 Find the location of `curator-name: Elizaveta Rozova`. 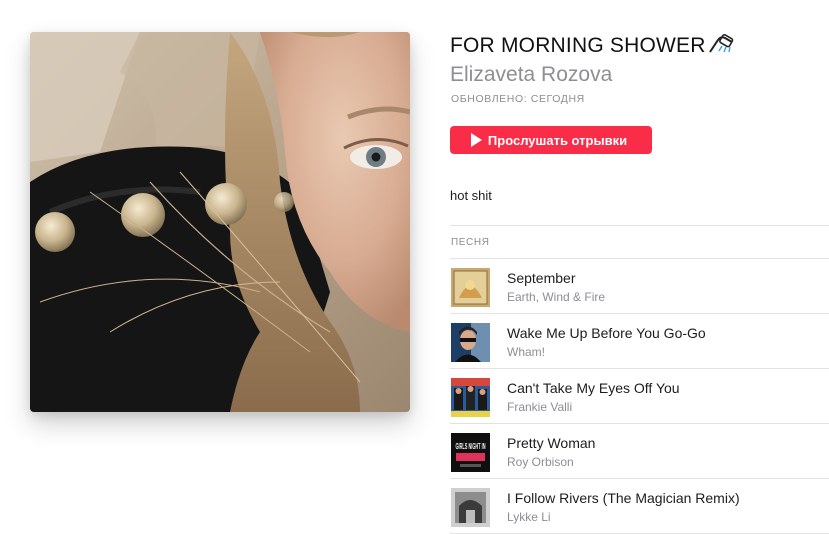

curator-name: Elizaveta Rozova is located at coordinates (531, 75).